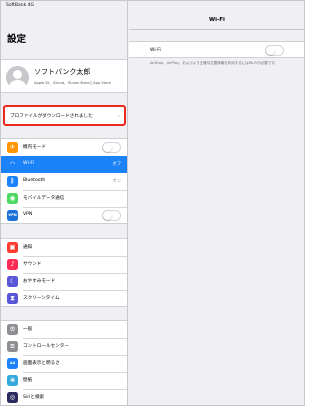 The image size is (320, 406). I want to click on profile-downloaded-row: プロファイルがダウンロードされました ›, so click(64, 115).